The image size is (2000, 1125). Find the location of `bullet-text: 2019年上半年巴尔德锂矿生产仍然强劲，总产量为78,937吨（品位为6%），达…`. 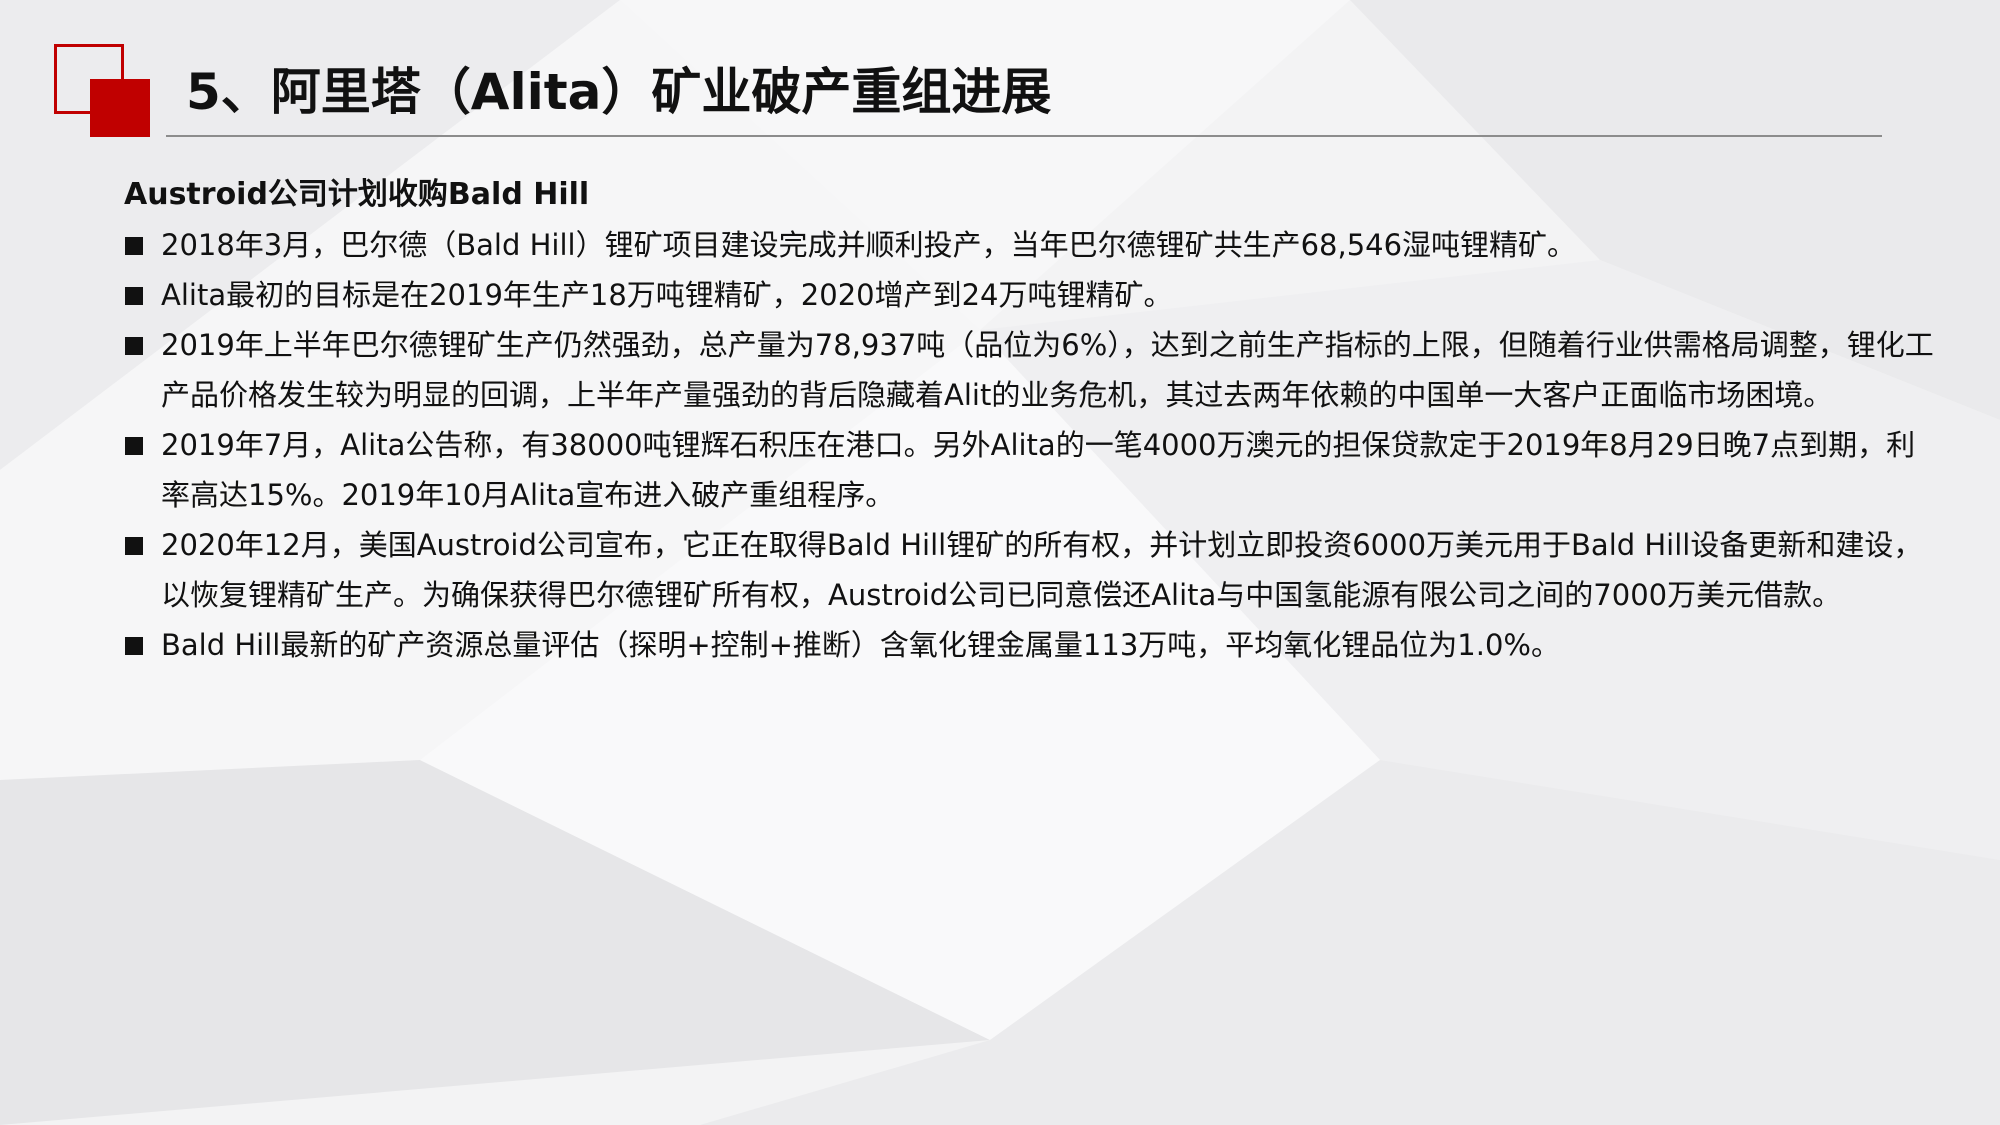

bullet-text: 2019年上半年巴尔德锂矿生产仍然强劲，总产量为78,937吨（品位为6%），达… is located at coordinates (1047, 370).